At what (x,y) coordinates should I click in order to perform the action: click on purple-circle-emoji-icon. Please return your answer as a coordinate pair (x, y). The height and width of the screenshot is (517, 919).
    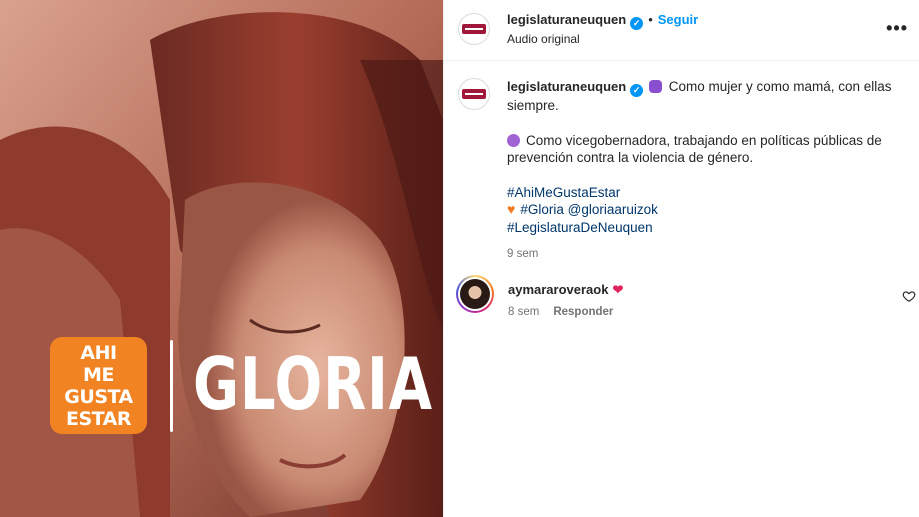
    Looking at the image, I should click on (513, 140).